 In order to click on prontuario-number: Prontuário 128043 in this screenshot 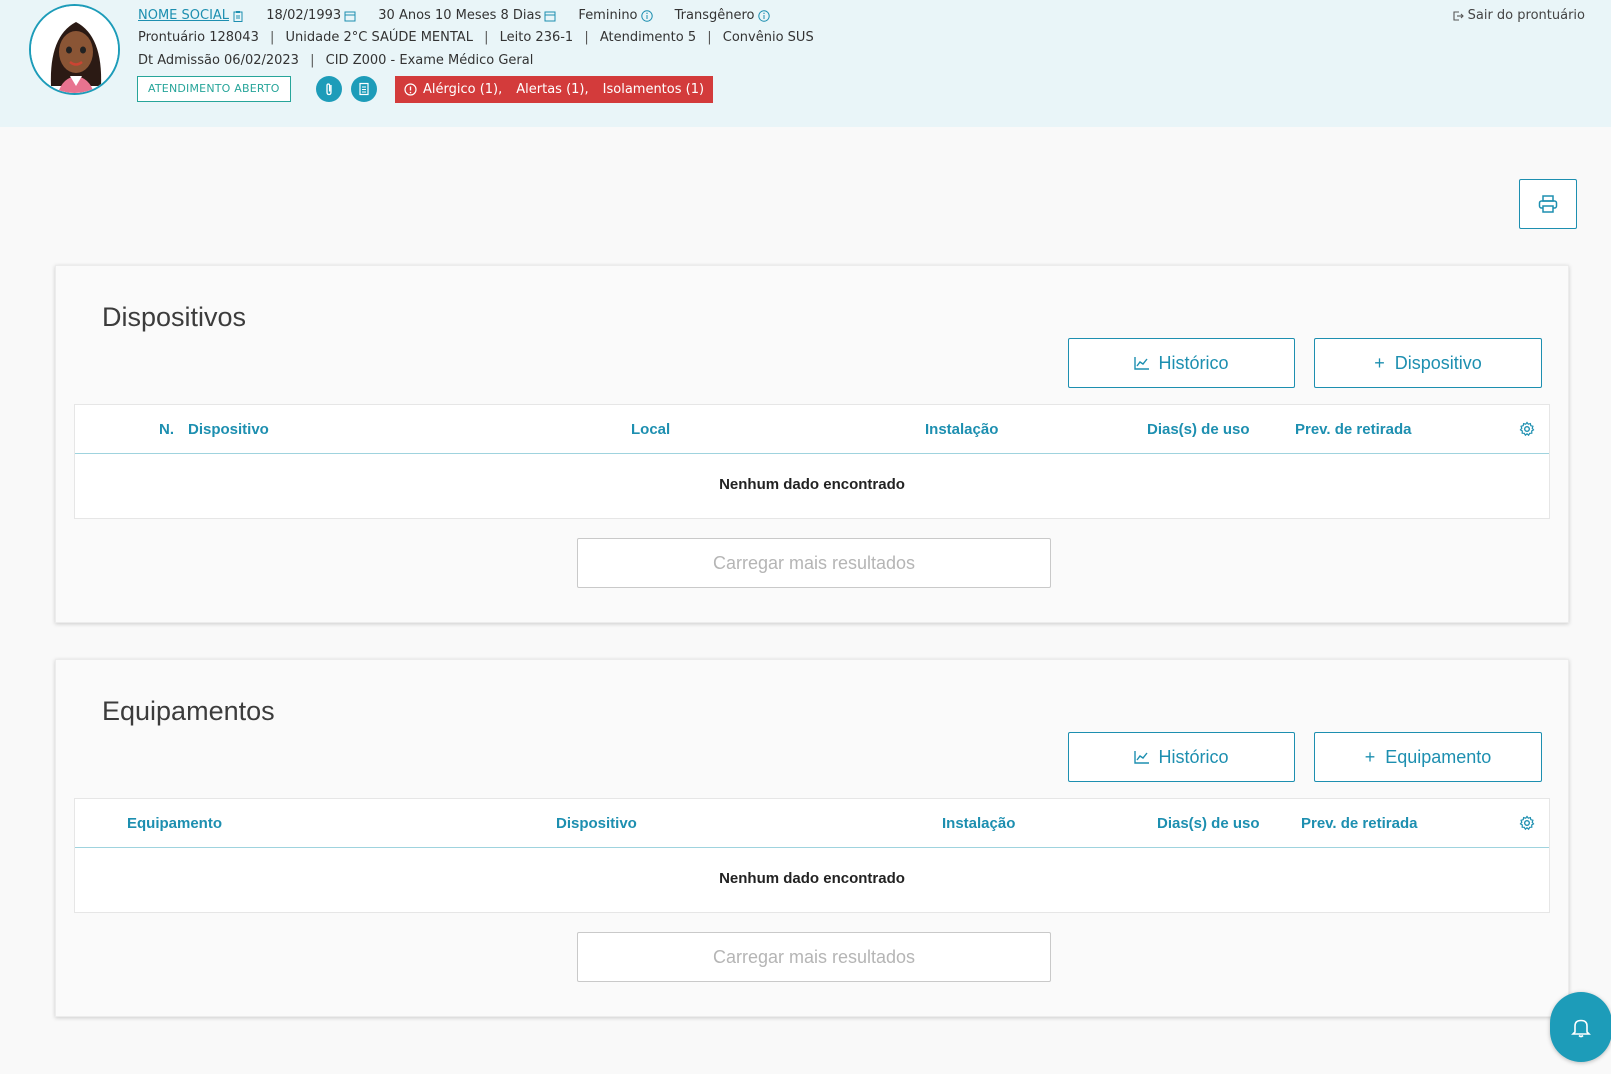, I will do `click(198, 37)`.